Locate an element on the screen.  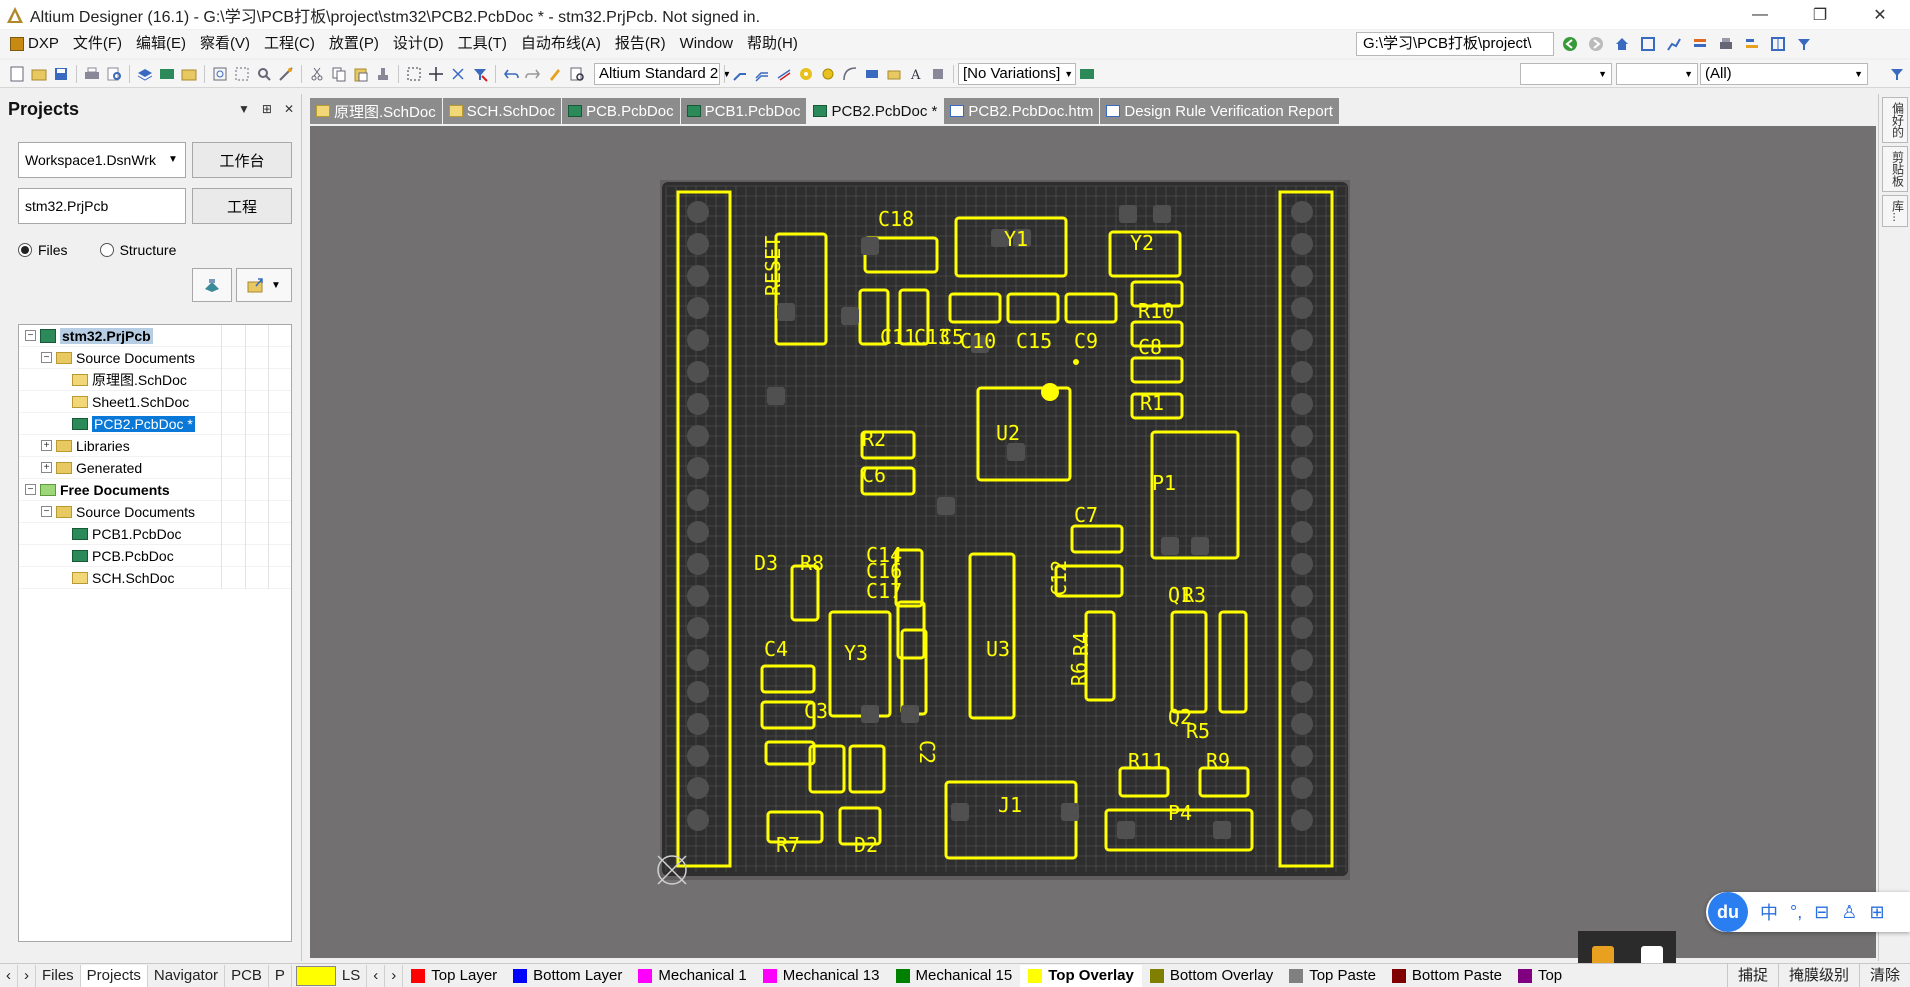
undo-icon is located at coordinates (511, 74).